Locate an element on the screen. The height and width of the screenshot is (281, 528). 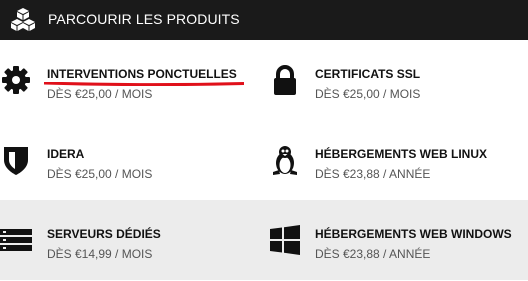
product-name: IDERA is located at coordinates (66, 154).